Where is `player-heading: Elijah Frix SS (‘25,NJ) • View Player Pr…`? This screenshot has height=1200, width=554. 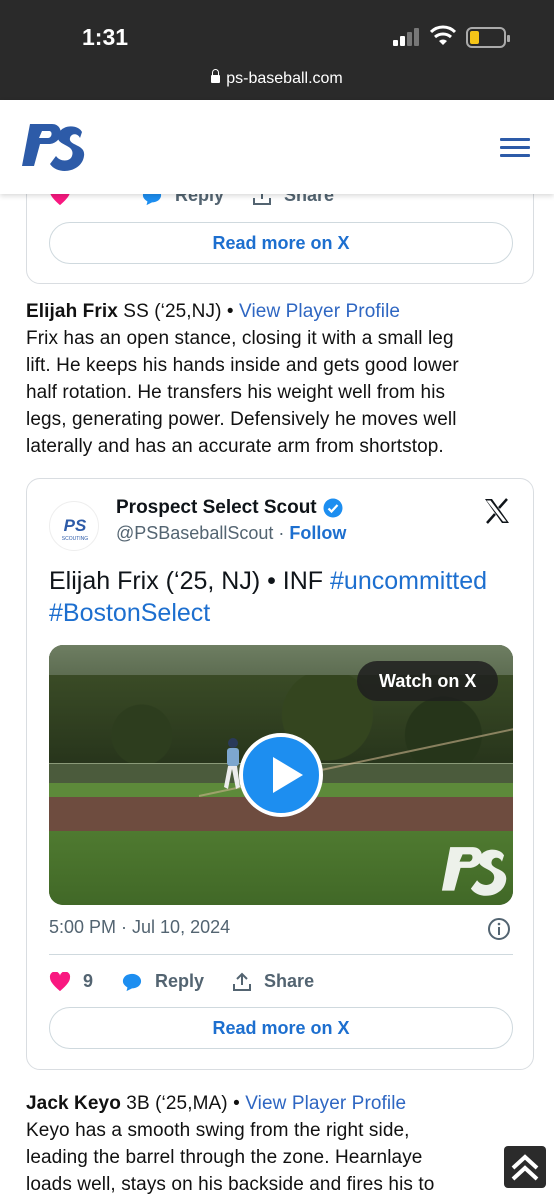
player-heading: Elijah Frix SS (‘25,NJ) • View Player Pr… is located at coordinates (276, 311).